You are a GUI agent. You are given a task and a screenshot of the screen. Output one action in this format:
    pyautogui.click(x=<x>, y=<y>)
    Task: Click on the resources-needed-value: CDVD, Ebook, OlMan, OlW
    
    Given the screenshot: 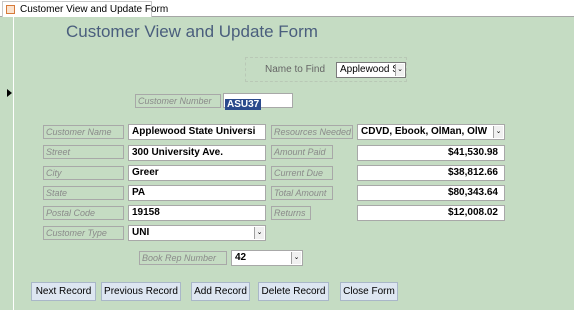 What is the action you would take?
    pyautogui.click(x=424, y=131)
    